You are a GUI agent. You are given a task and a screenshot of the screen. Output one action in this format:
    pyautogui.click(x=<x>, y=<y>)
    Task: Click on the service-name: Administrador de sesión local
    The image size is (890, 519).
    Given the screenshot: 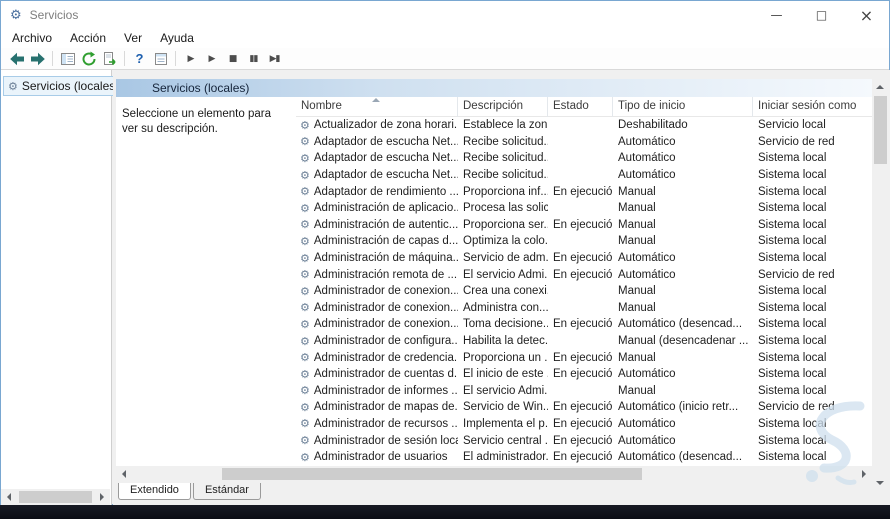 What is the action you would take?
    pyautogui.click(x=385, y=440)
    